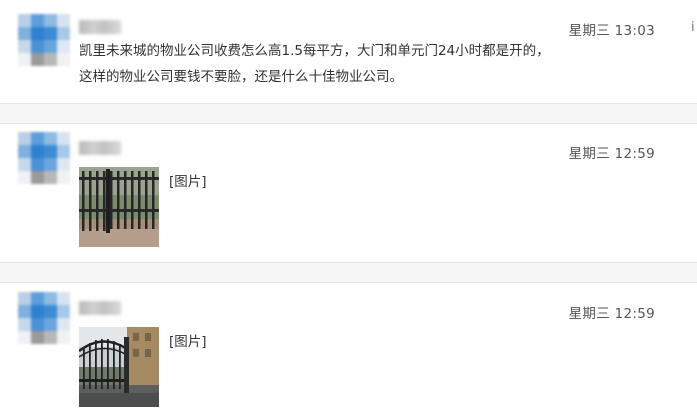 This screenshot has height=420, width=697. Describe the element at coordinates (314, 51) in the screenshot. I see `message-text-line: 凯里未来城的物业公司收费怎么高1.5每平方，大门和单元门24小时都是开的，` at that location.